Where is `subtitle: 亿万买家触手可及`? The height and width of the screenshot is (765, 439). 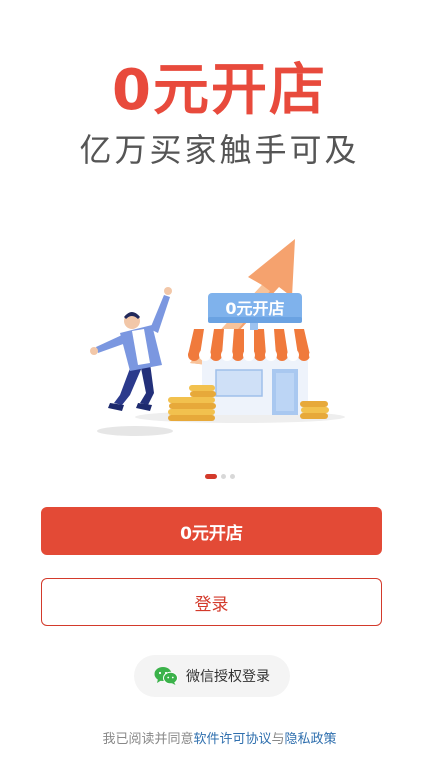 subtitle: 亿万买家触手可及 is located at coordinates (219, 150).